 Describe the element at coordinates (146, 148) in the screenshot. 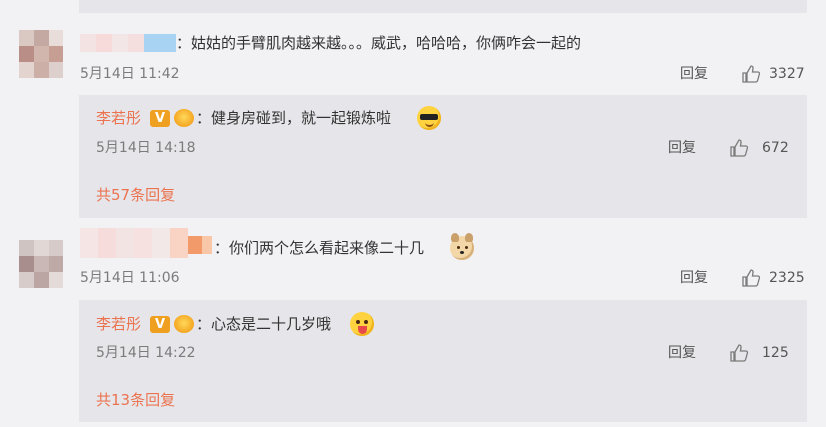

I see `reply-timestamp: 5月14日 14:18` at that location.